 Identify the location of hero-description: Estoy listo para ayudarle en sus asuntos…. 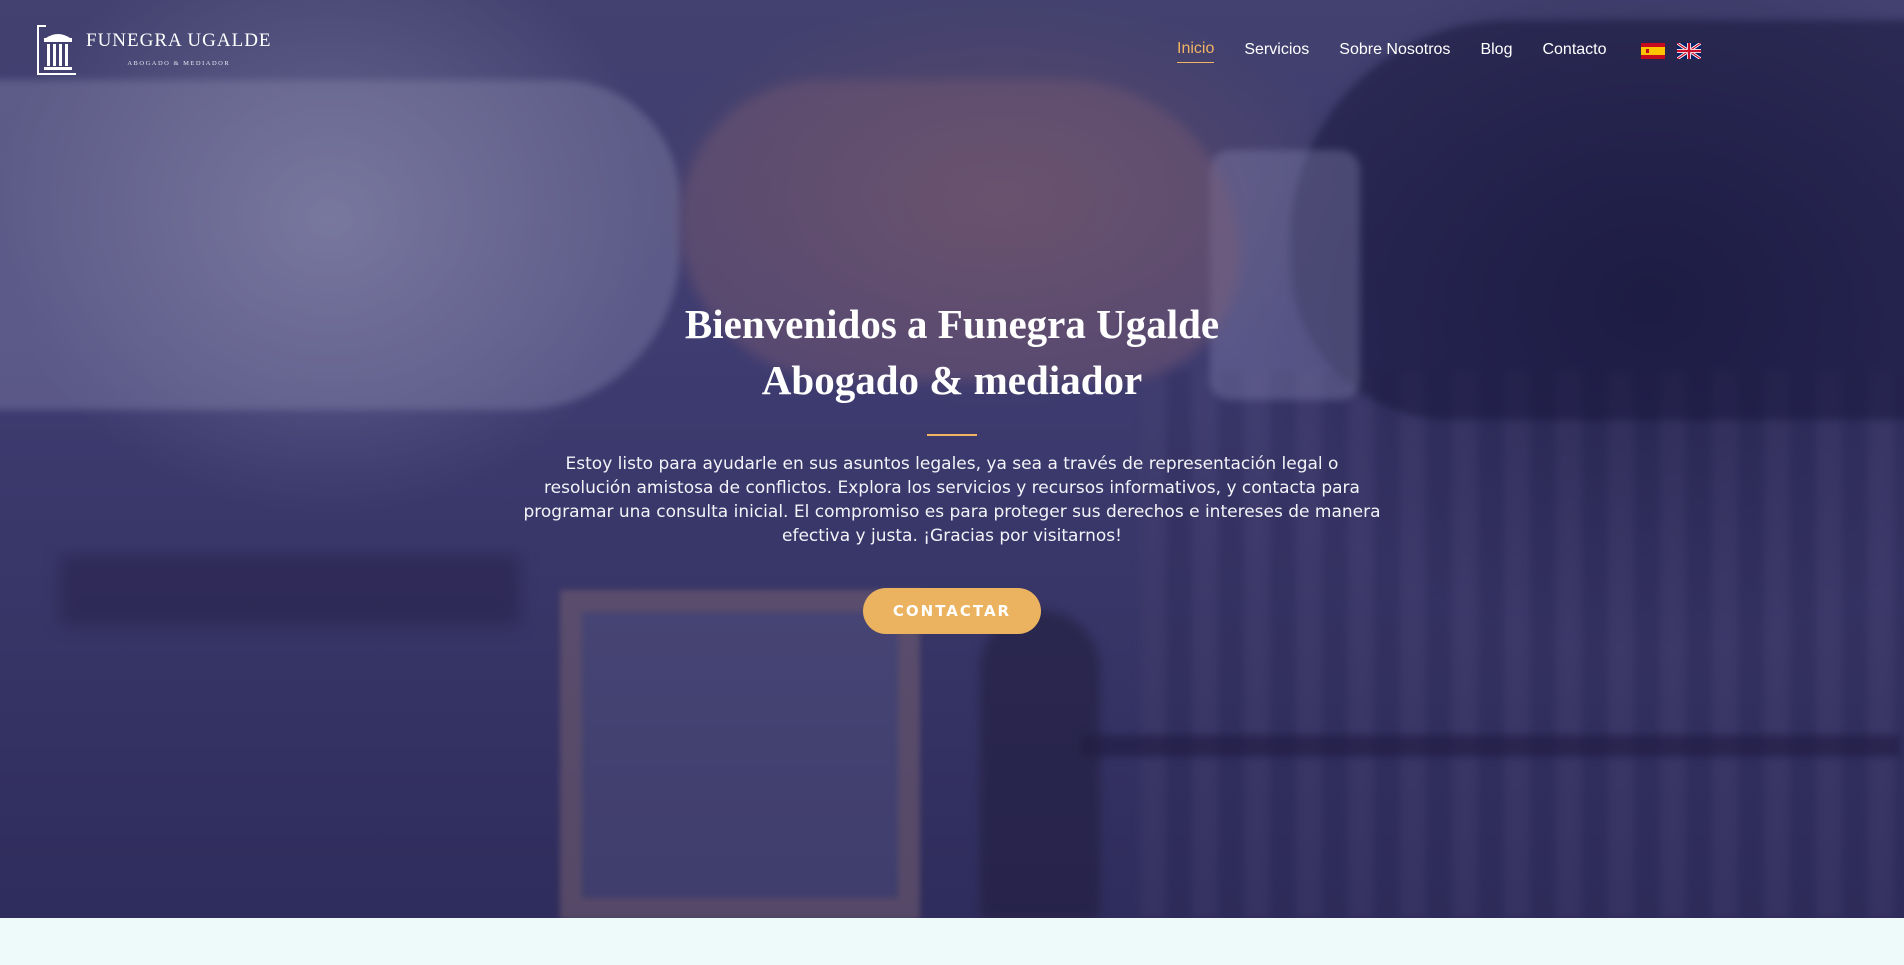
(952, 500).